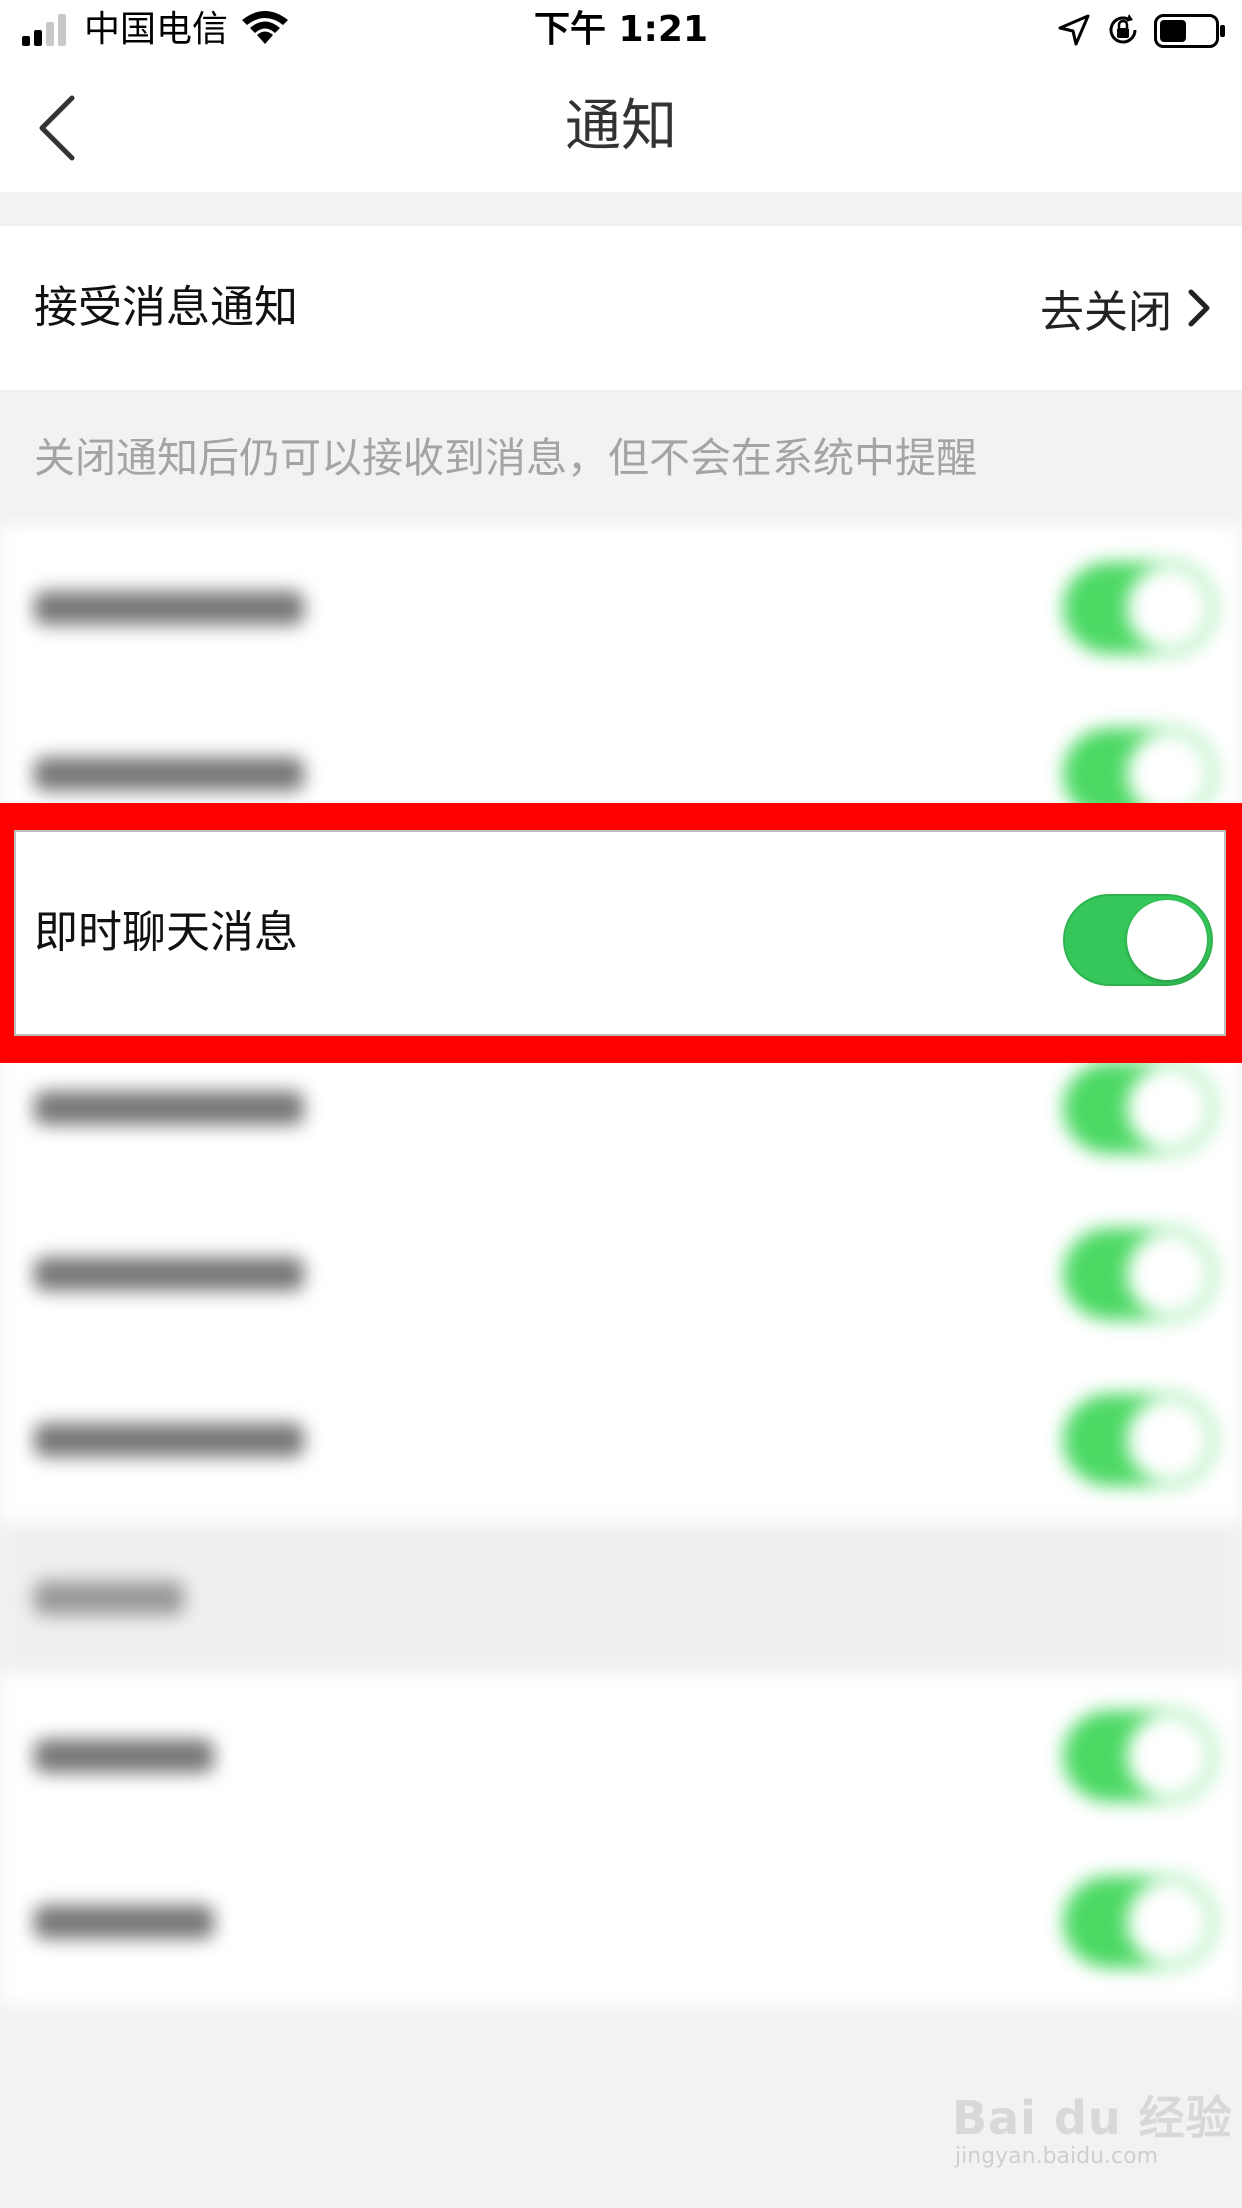 Image resolution: width=1242 pixels, height=2208 pixels. I want to click on nav-bar: 通知, so click(621, 127).